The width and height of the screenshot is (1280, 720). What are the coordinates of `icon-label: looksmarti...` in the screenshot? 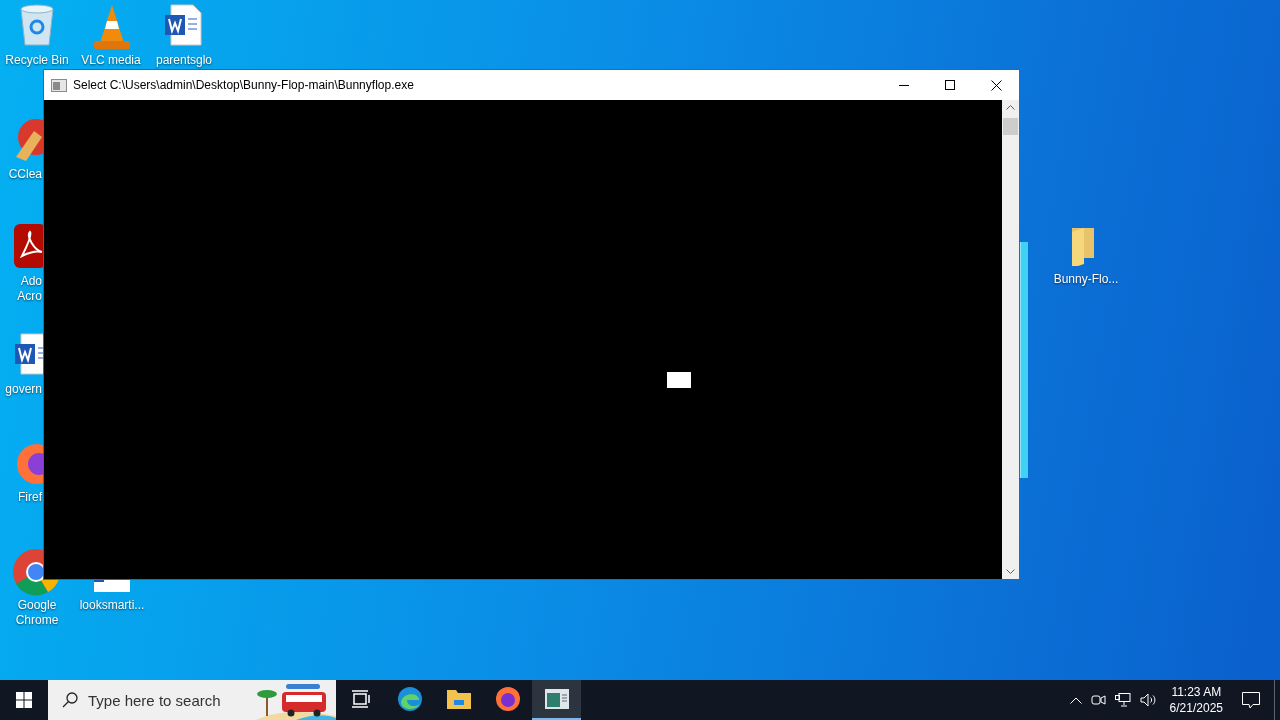 It's located at (112, 605).